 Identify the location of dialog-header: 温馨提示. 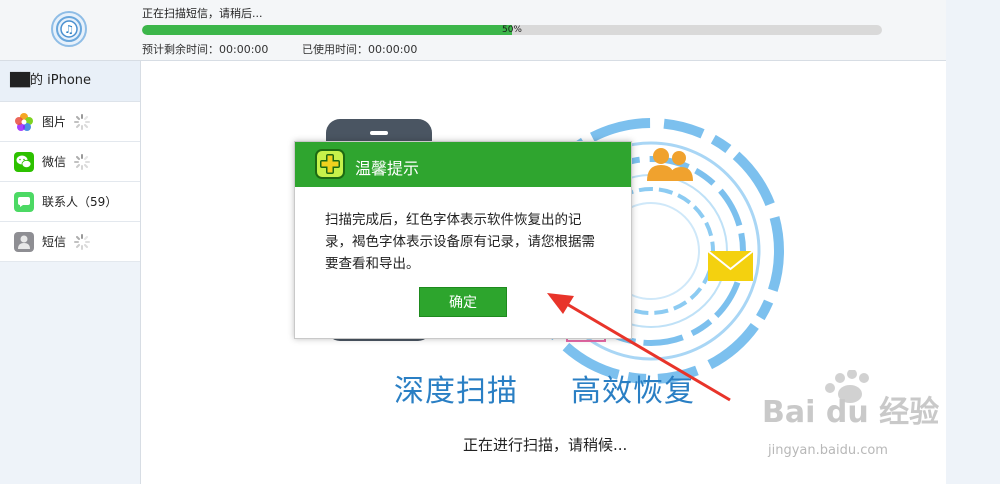
(463, 164).